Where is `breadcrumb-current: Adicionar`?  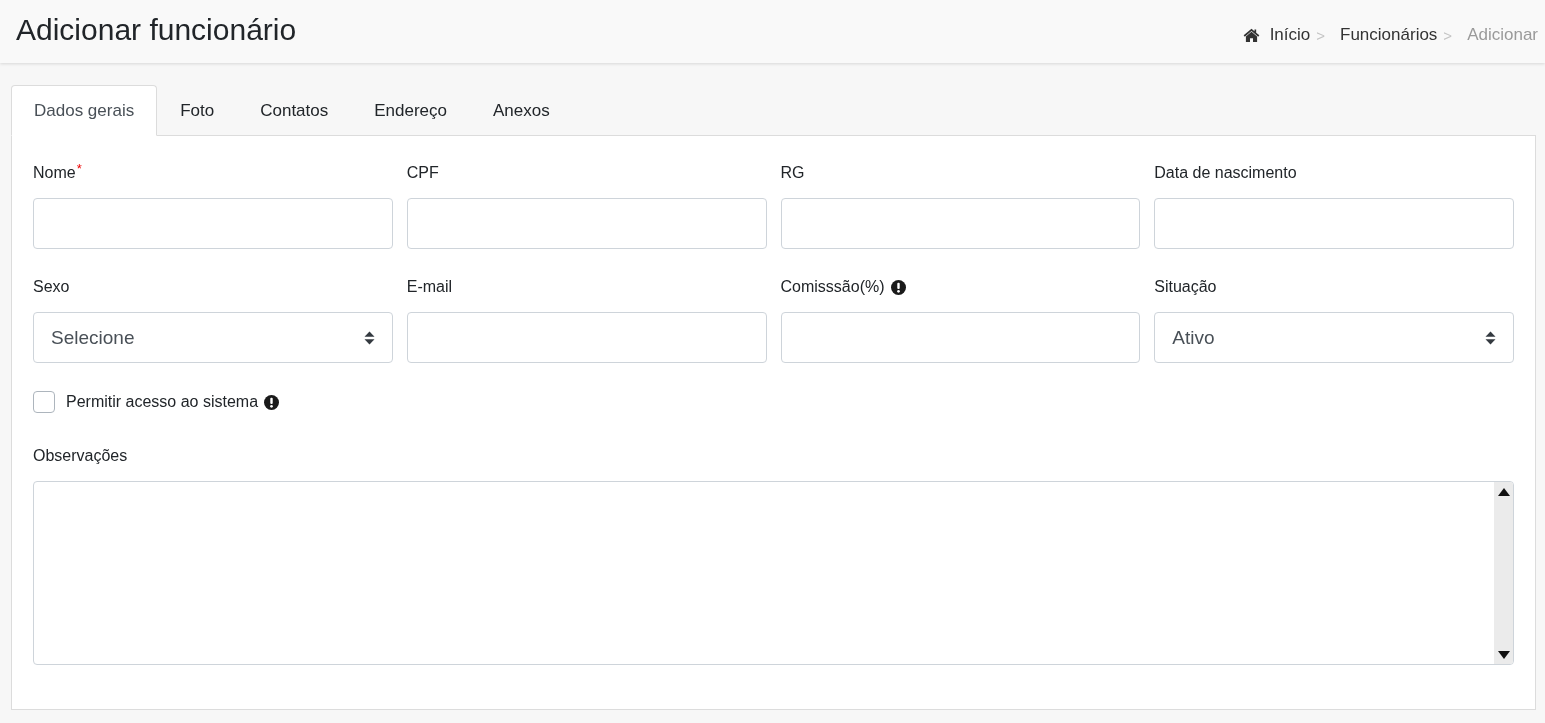 breadcrumb-current: Adicionar is located at coordinates (1502, 35).